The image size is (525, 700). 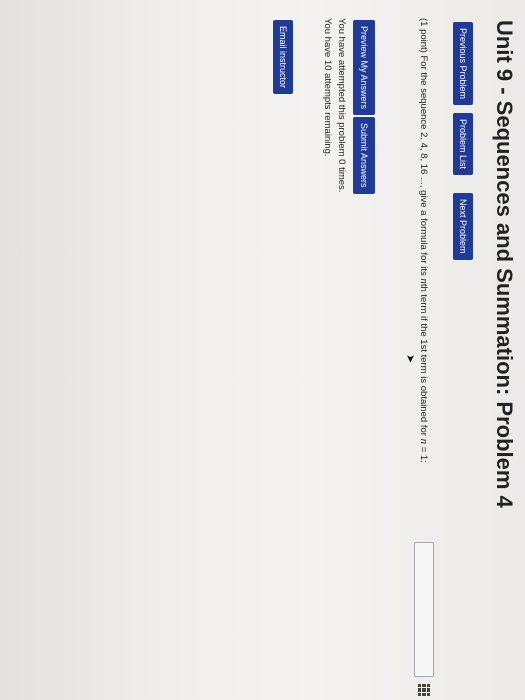 I want to click on problem-list-button: Problem List, so click(x=463, y=144).